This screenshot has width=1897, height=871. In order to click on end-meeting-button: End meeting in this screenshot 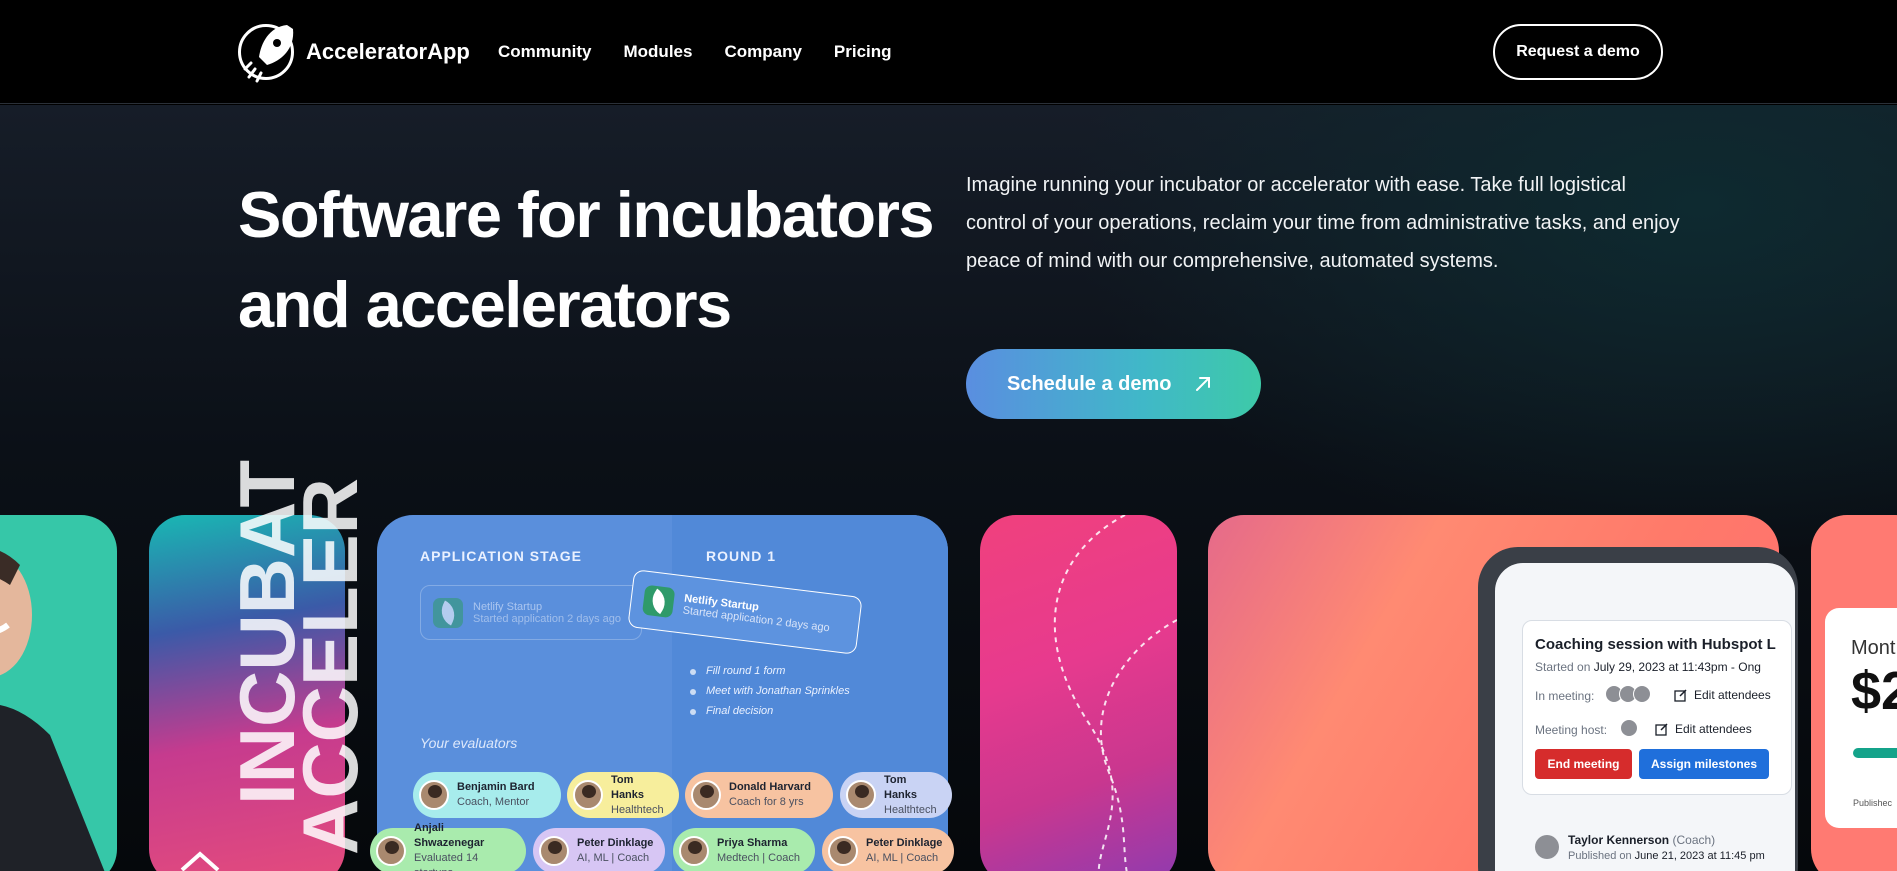, I will do `click(1583, 764)`.